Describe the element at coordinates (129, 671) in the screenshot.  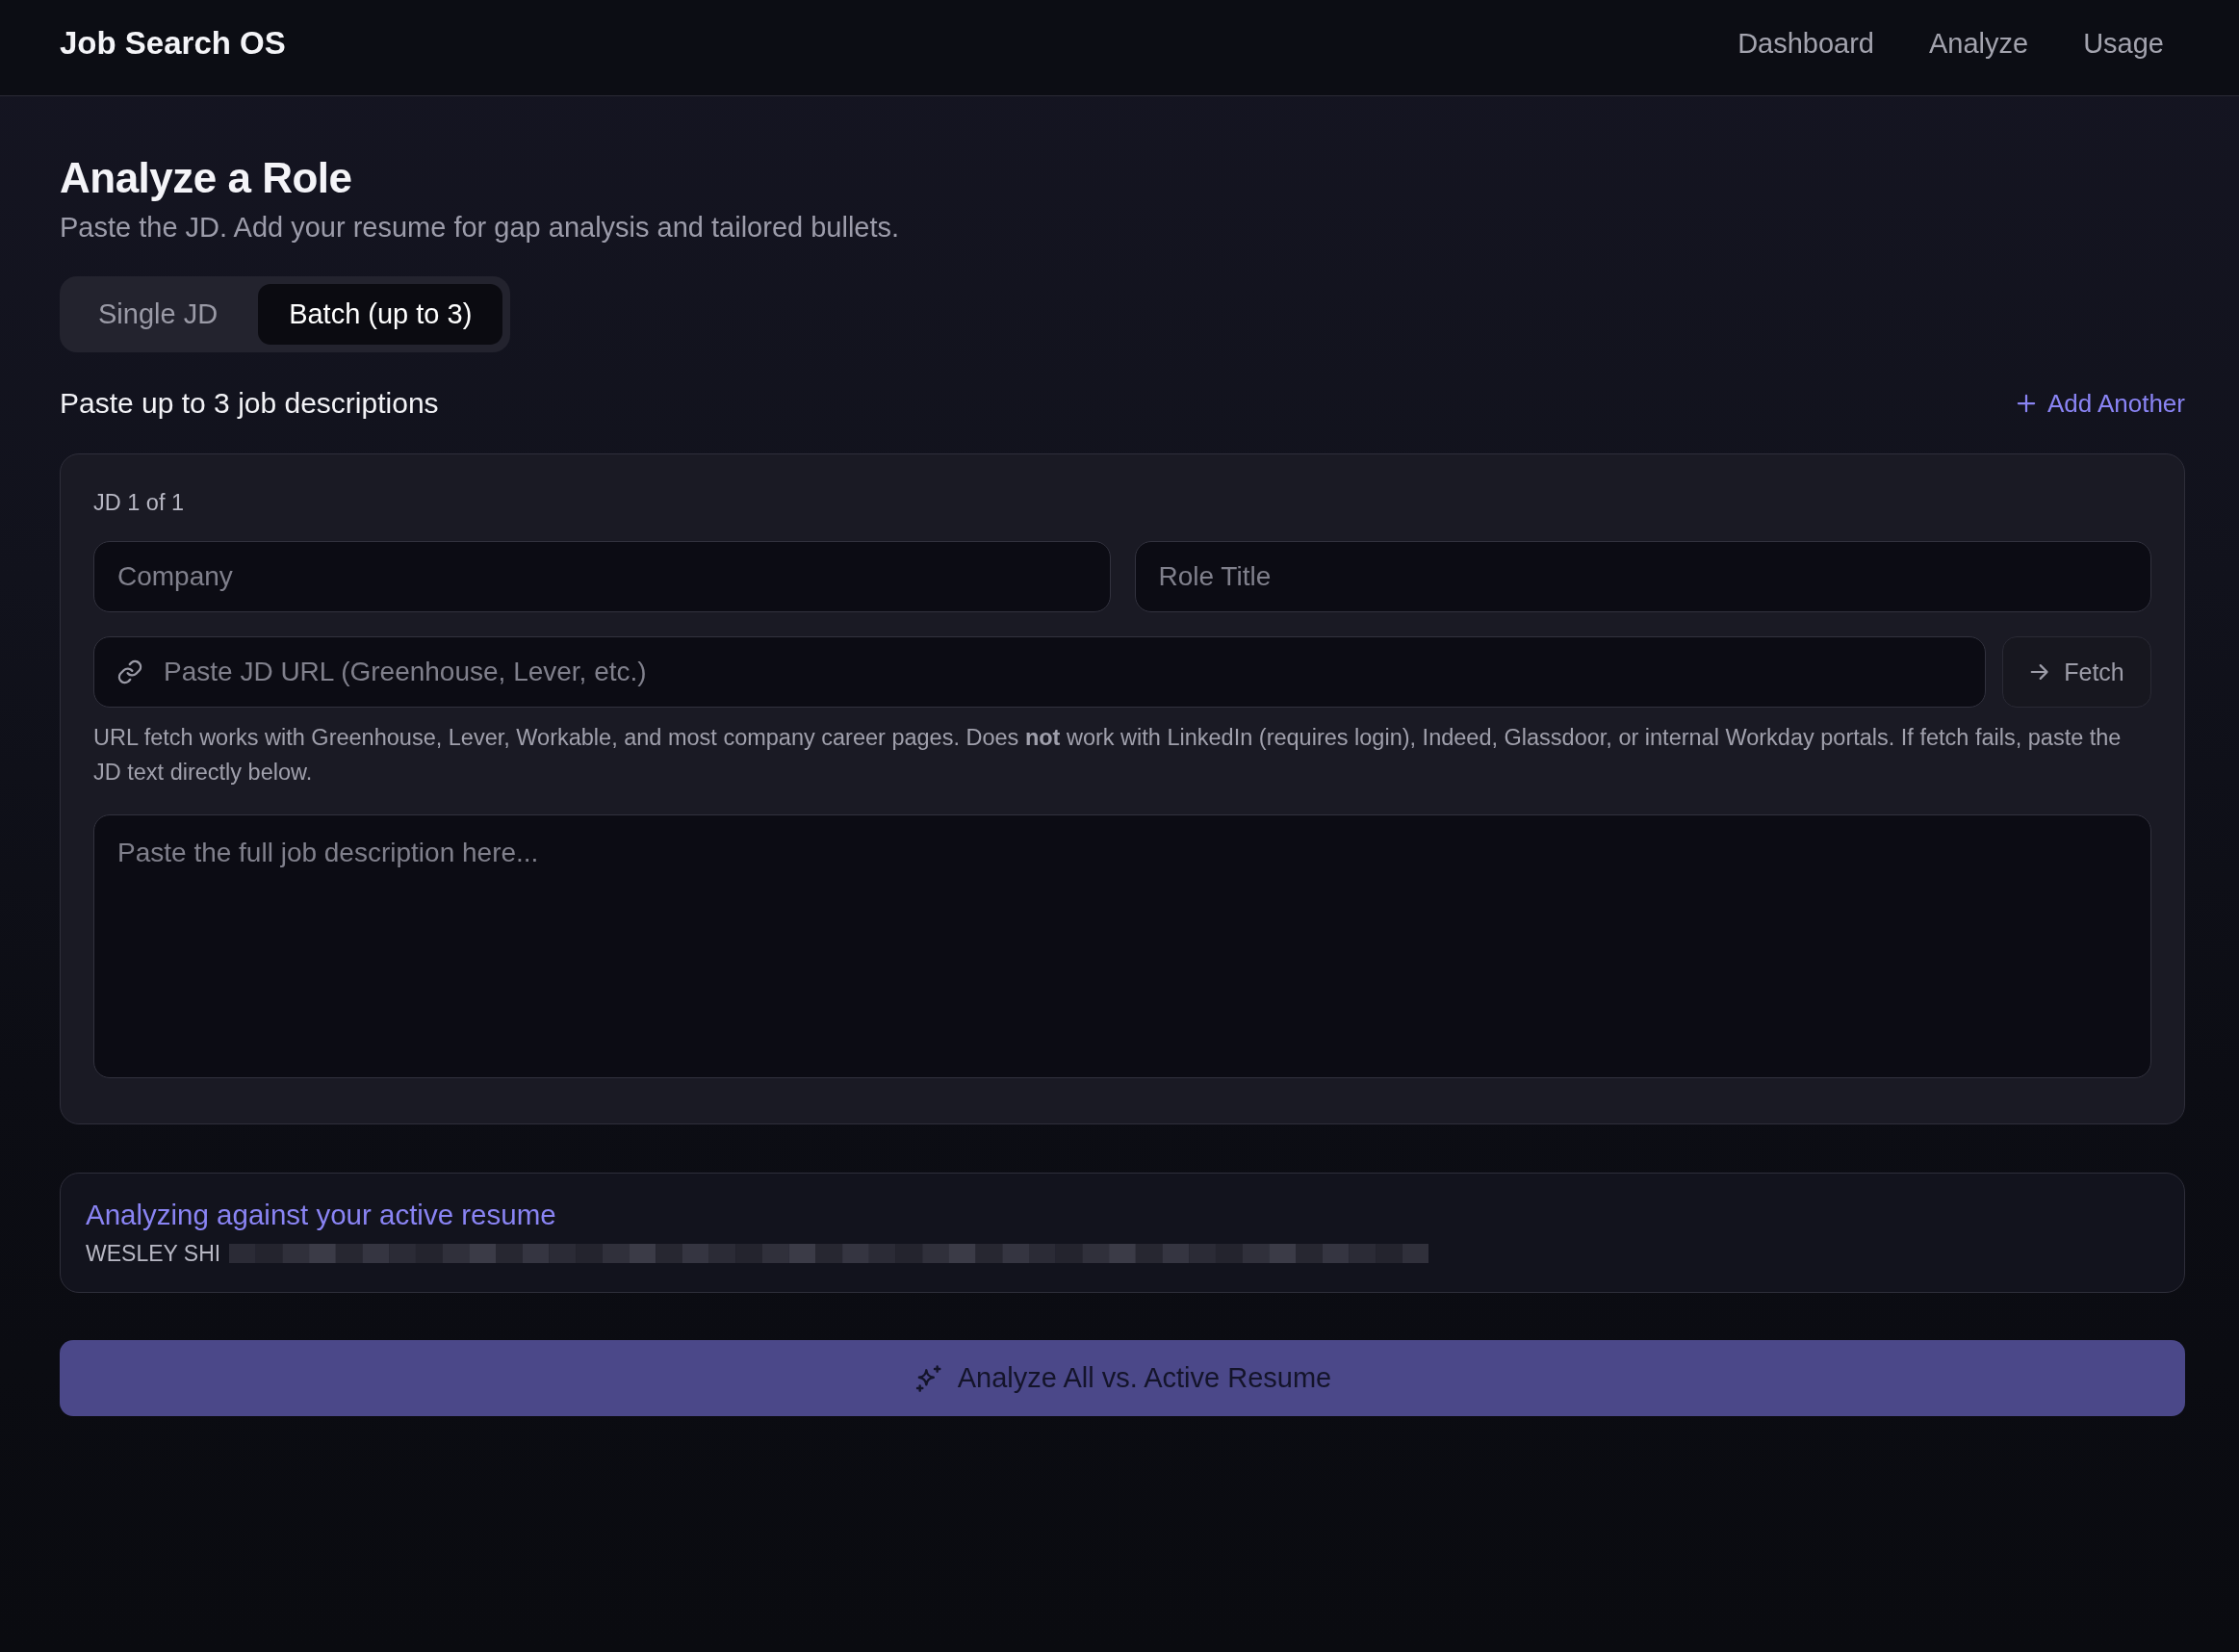
I see `link-icon` at that location.